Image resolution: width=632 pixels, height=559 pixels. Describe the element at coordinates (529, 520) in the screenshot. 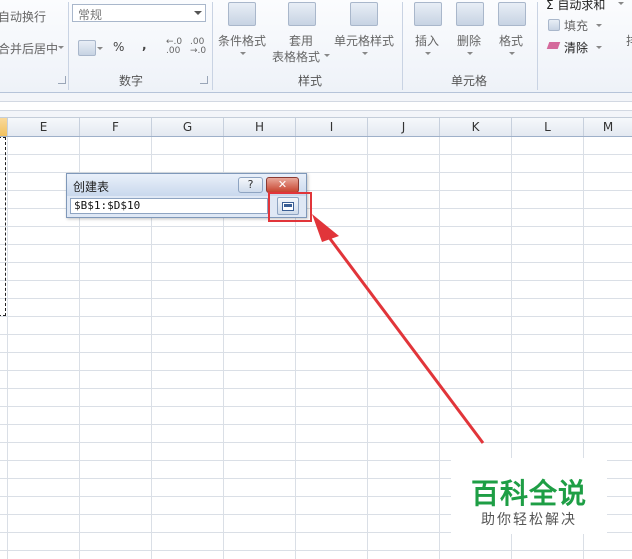

I see `watermark-subtitle: 助你轻松解决` at that location.